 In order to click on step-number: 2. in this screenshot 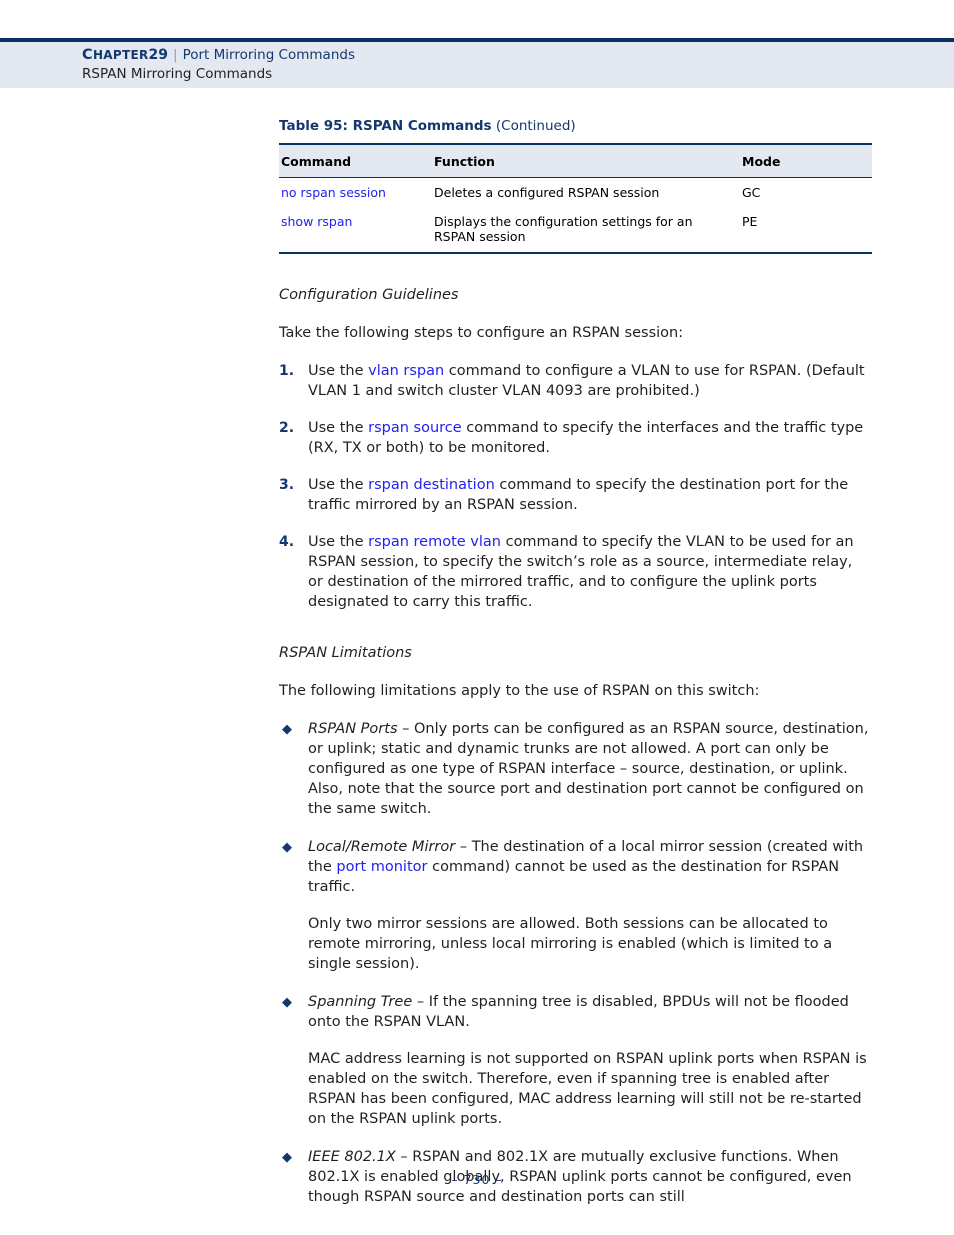, I will do `click(287, 428)`.